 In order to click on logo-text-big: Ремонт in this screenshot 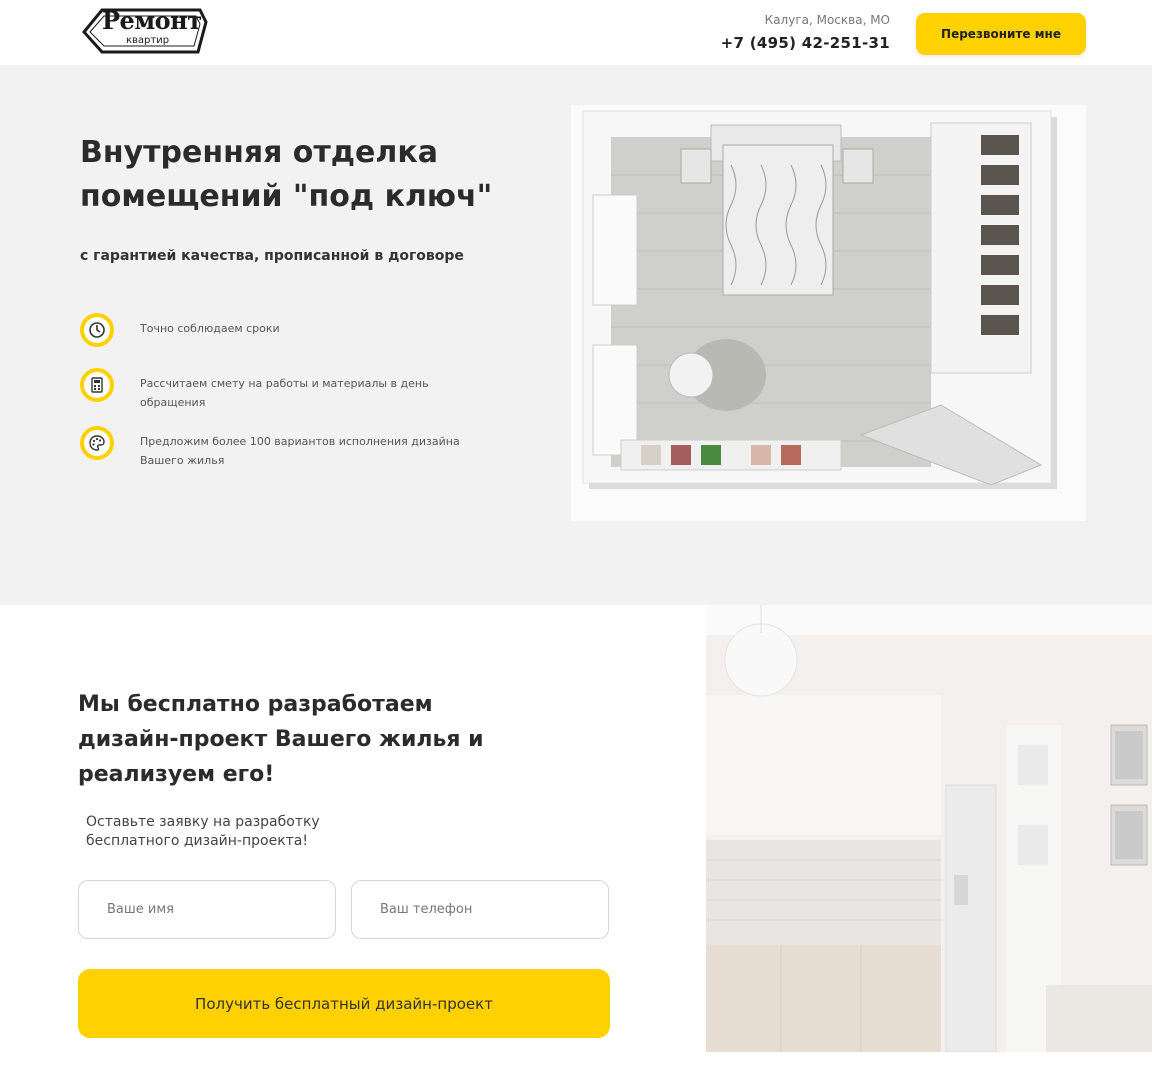, I will do `click(152, 20)`.